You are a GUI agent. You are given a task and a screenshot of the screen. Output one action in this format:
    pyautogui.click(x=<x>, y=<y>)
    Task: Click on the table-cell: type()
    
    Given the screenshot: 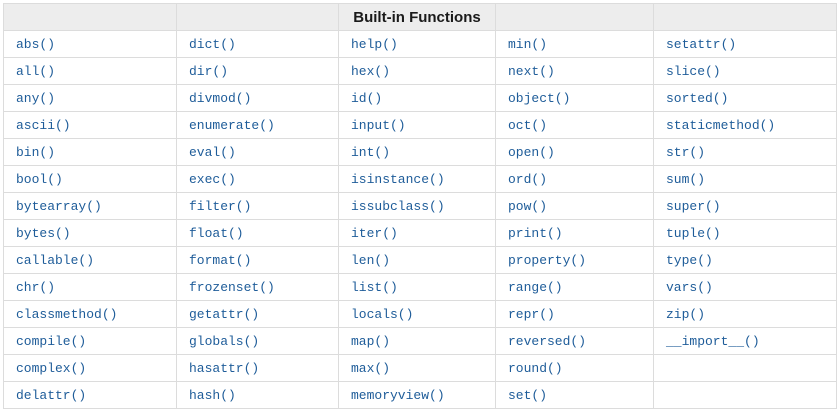 What is the action you would take?
    pyautogui.click(x=745, y=260)
    